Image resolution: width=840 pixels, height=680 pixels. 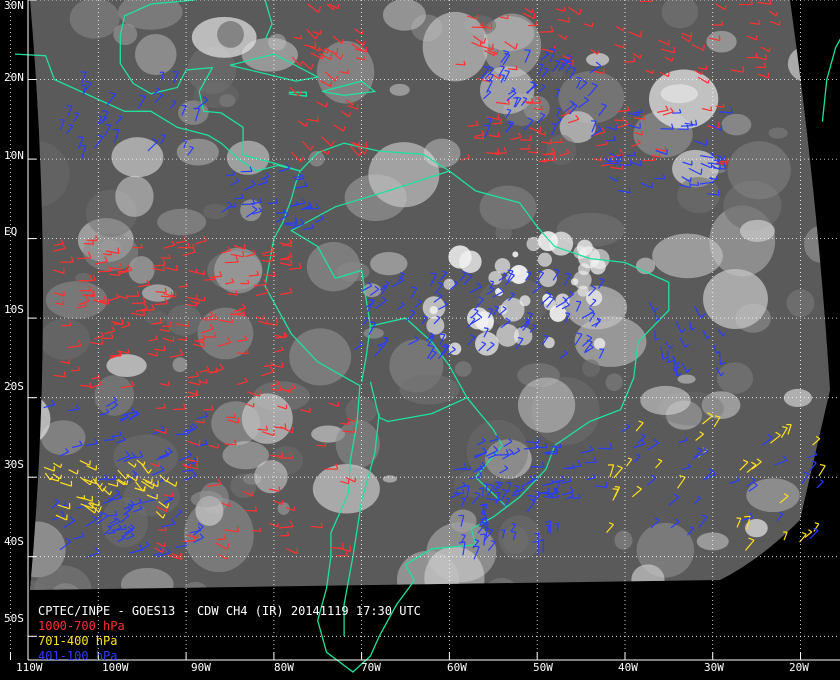 What do you see at coordinates (14, 618) in the screenshot?
I see `lat-label-50s: 50S` at bounding box center [14, 618].